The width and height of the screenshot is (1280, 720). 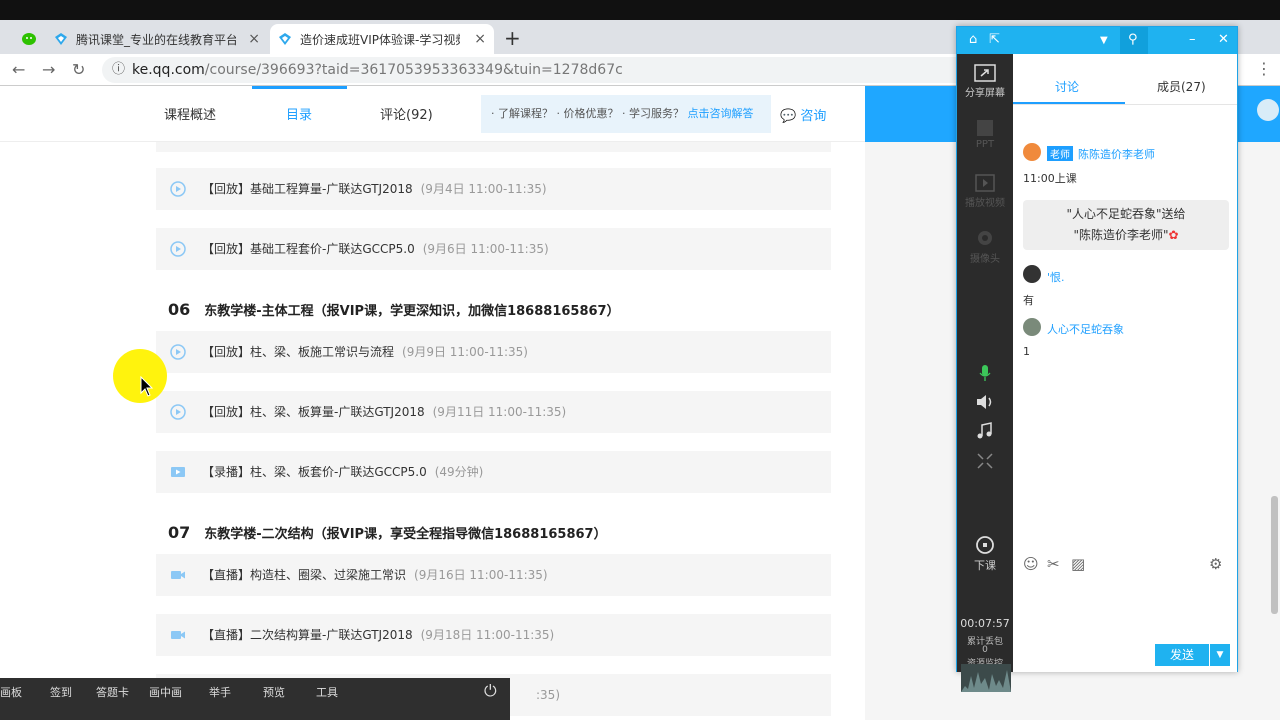 What do you see at coordinates (1215, 564) in the screenshot?
I see `settings-icon: ⚙` at bounding box center [1215, 564].